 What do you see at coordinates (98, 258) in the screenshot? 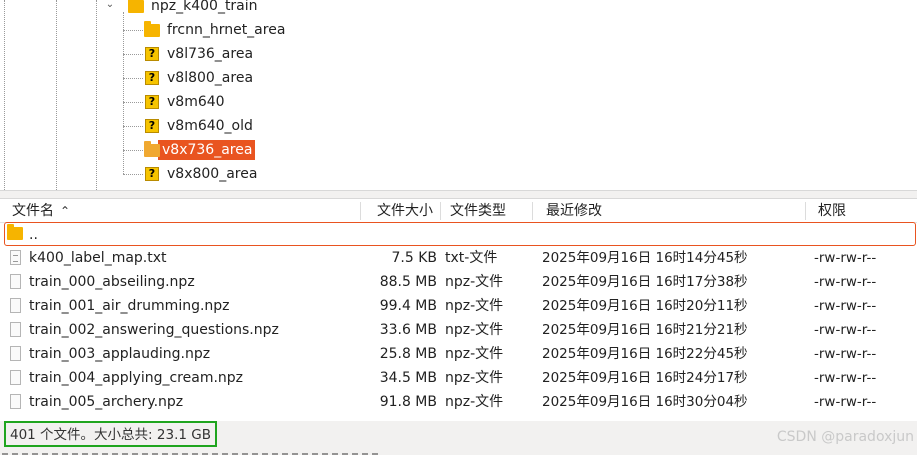
I see `file-name: k400_label_map.txt` at bounding box center [98, 258].